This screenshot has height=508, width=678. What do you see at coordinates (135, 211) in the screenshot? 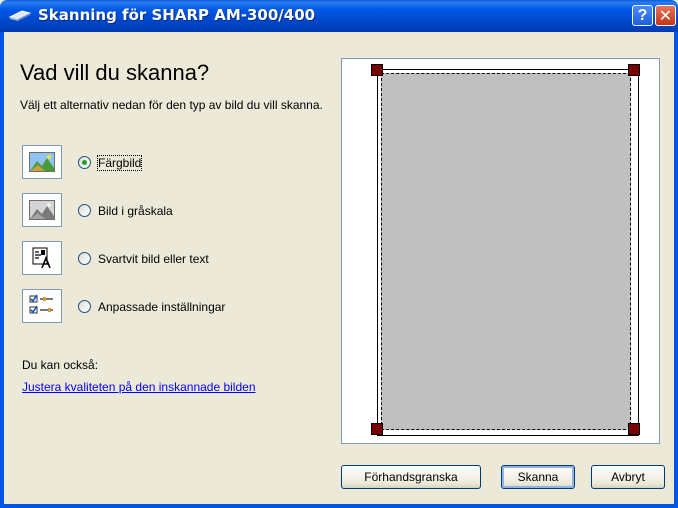
I see `grayscale-picture-label: Bild i gråskala` at bounding box center [135, 211].